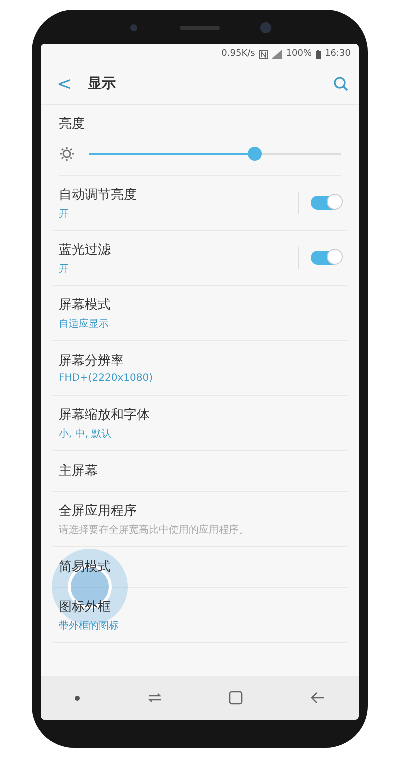 The height and width of the screenshot is (761, 400). What do you see at coordinates (98, 511) in the screenshot?
I see `setting-title: 全屏应用程序` at bounding box center [98, 511].